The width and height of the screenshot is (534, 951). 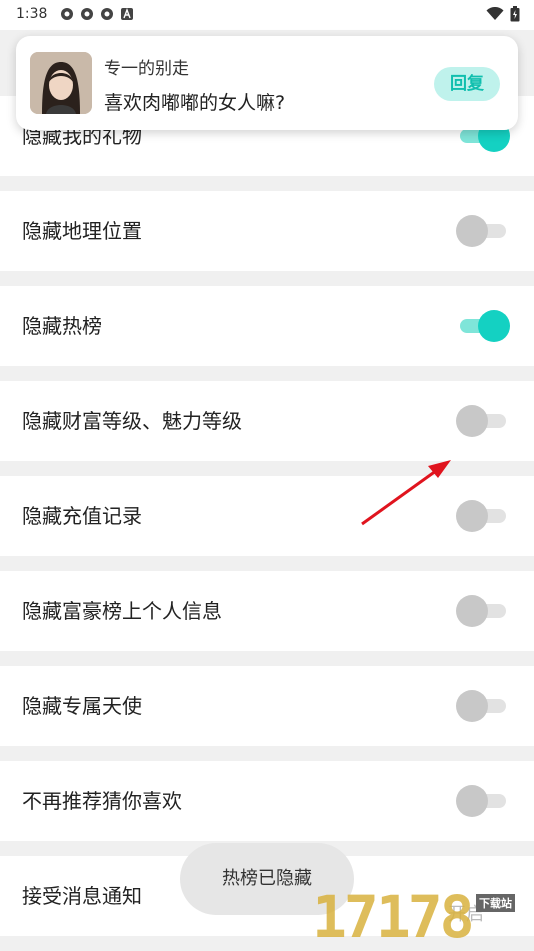 What do you see at coordinates (495, 903) in the screenshot?
I see `watermark-tag: 下载站` at bounding box center [495, 903].